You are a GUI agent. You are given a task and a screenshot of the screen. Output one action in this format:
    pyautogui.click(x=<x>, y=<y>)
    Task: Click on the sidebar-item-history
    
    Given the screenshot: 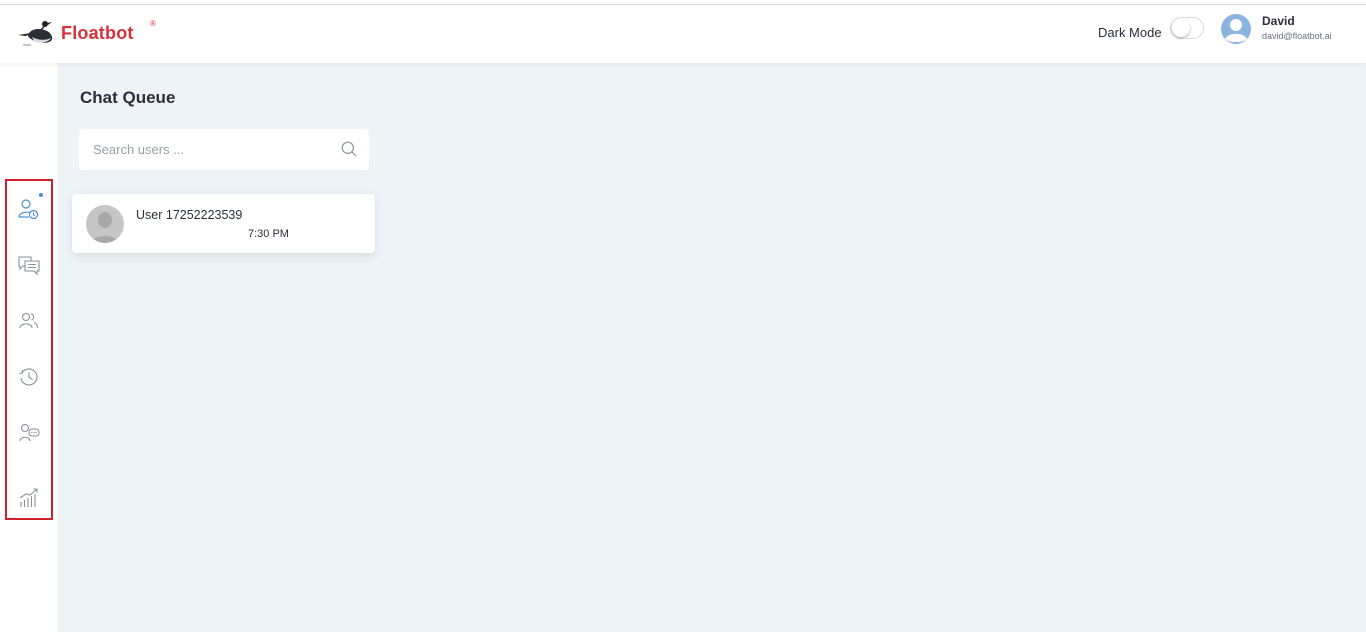 What is the action you would take?
    pyautogui.click(x=29, y=377)
    